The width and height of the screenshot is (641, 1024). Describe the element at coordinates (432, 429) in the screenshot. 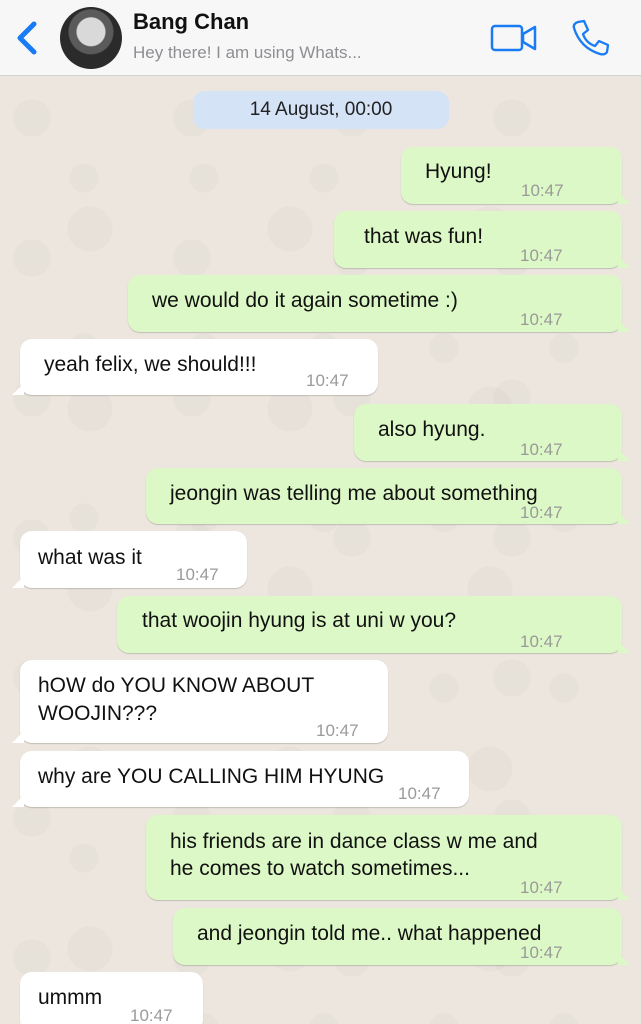

I see `message-text: also hyung.` at that location.